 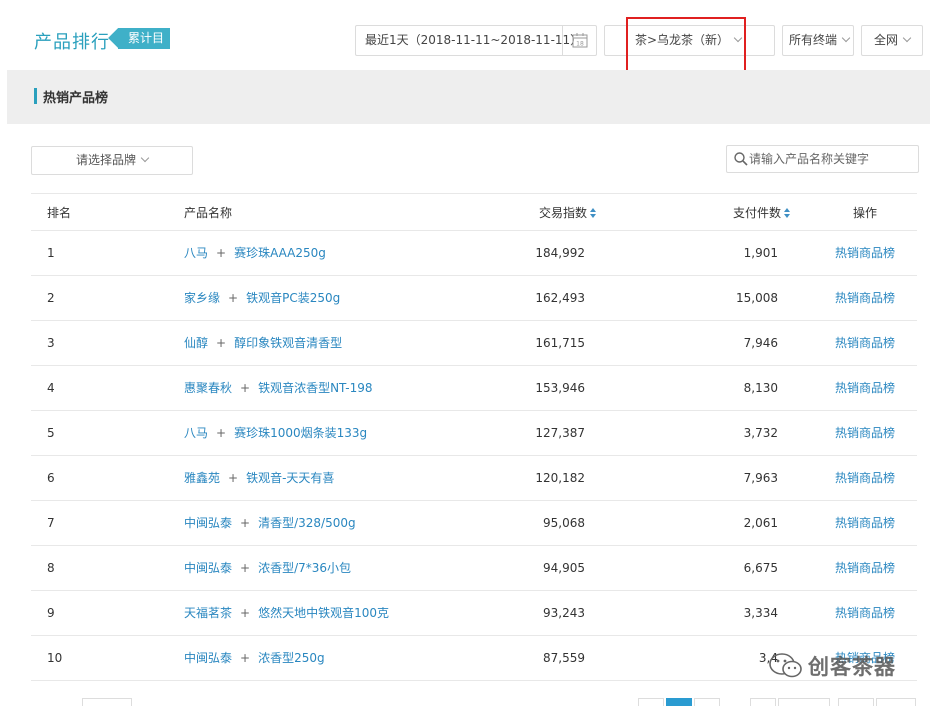 What do you see at coordinates (51, 253) in the screenshot?
I see `rank-cell: 1` at bounding box center [51, 253].